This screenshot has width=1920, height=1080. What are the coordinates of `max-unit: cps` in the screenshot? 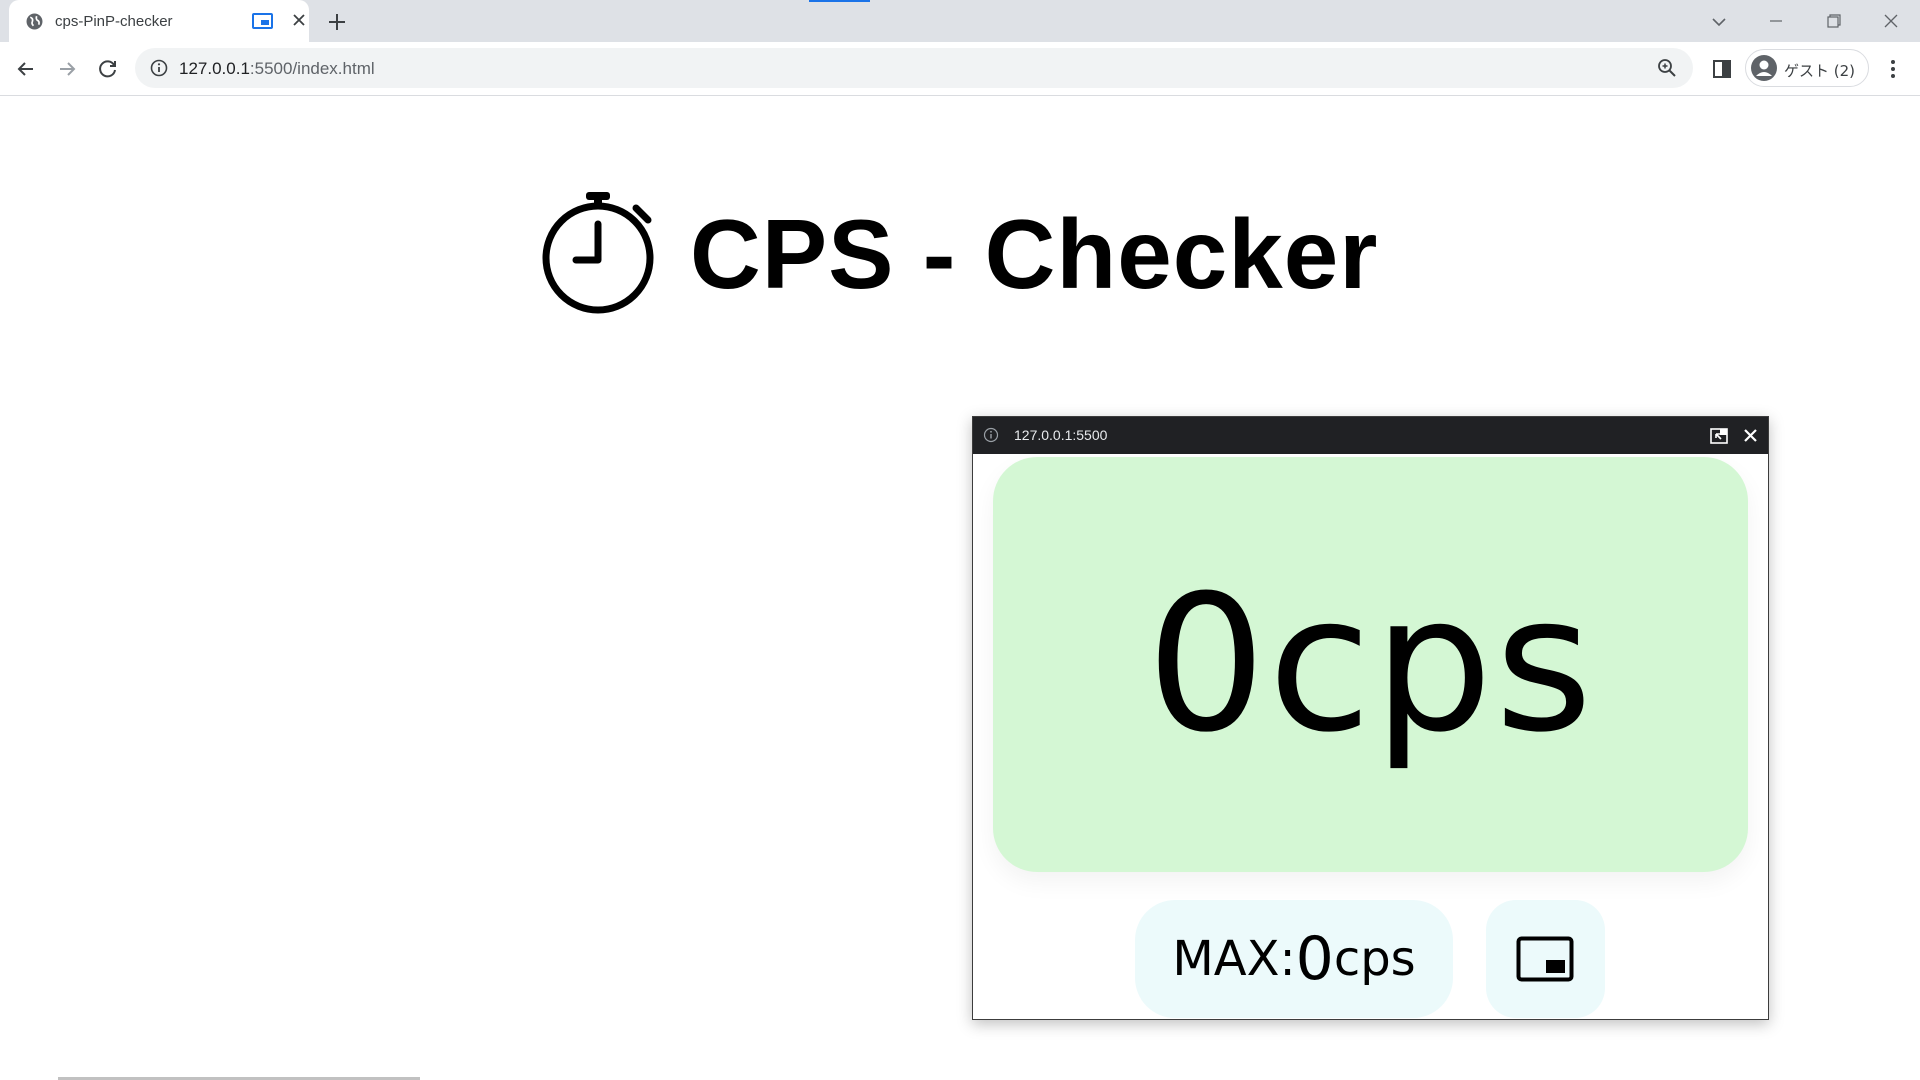 It's located at (1374, 959).